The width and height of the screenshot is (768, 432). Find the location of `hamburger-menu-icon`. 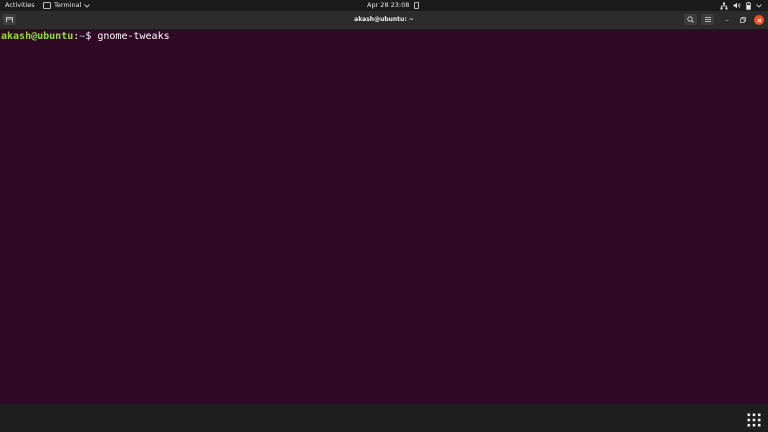

hamburger-menu-icon is located at coordinates (707, 19).